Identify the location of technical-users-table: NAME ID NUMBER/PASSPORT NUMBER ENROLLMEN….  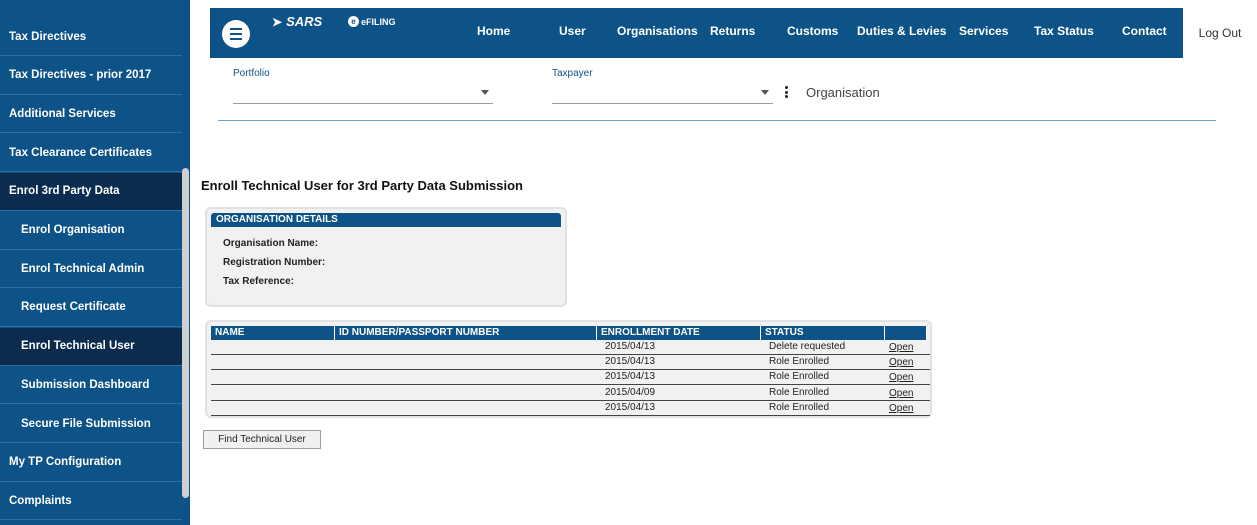
(568, 369).